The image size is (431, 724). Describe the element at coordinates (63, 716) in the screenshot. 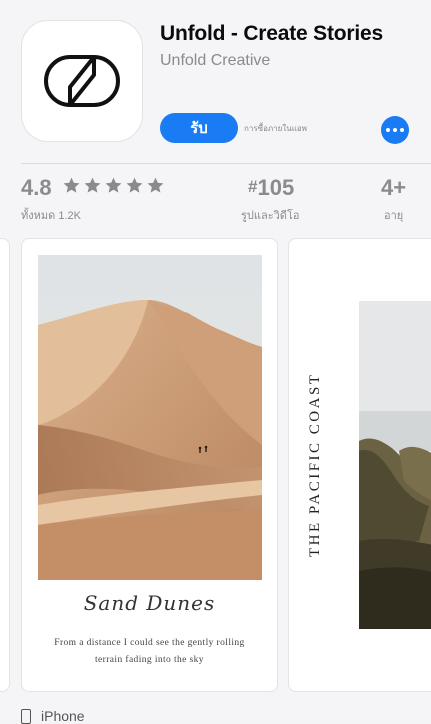

I see `device-label: iPhone` at that location.